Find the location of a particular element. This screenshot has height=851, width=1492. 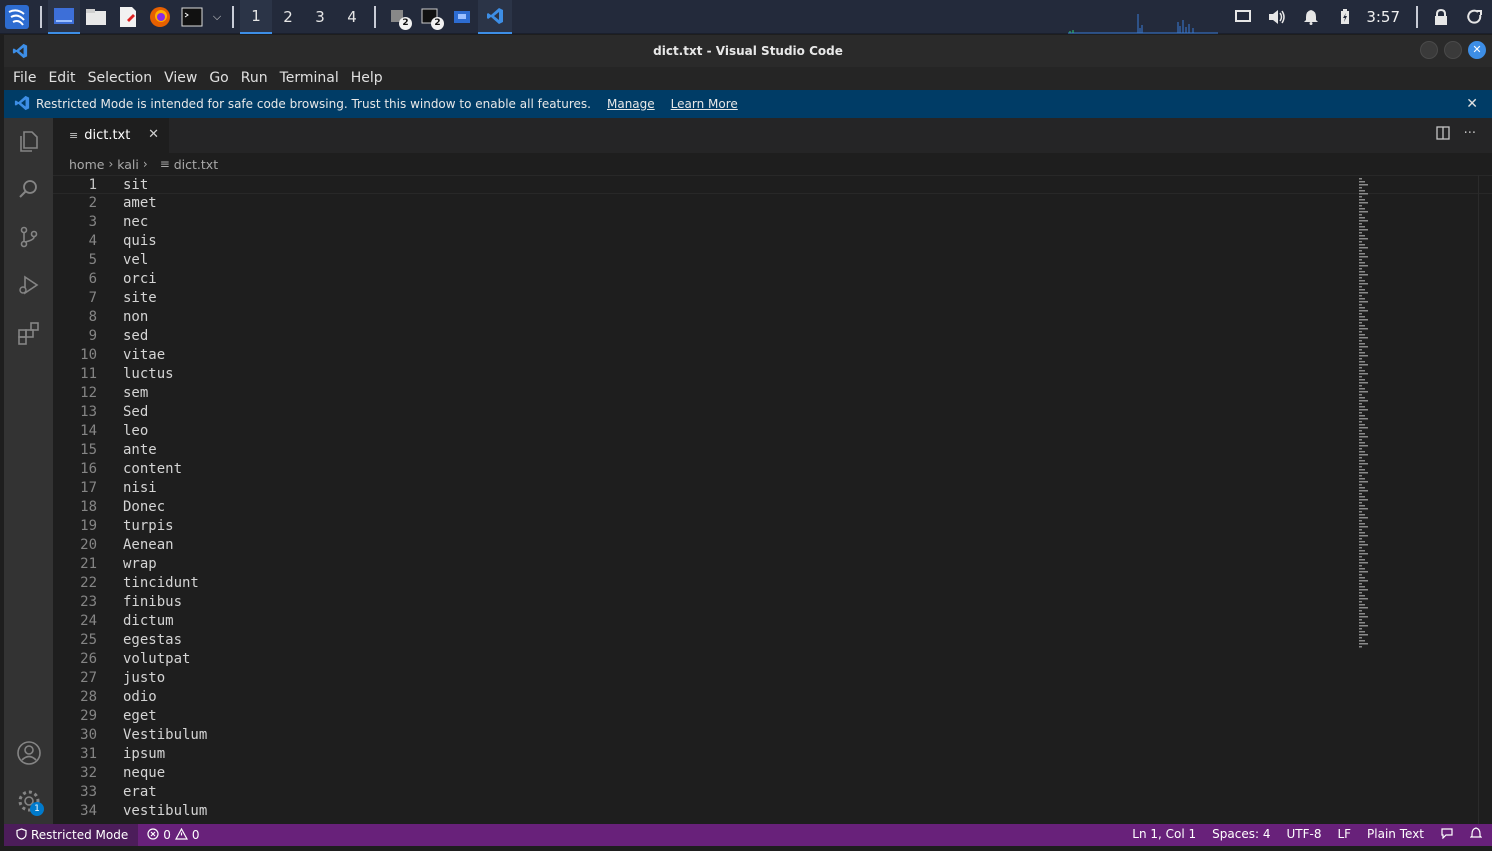

close-tab-icon: ✕ is located at coordinates (153, 134).